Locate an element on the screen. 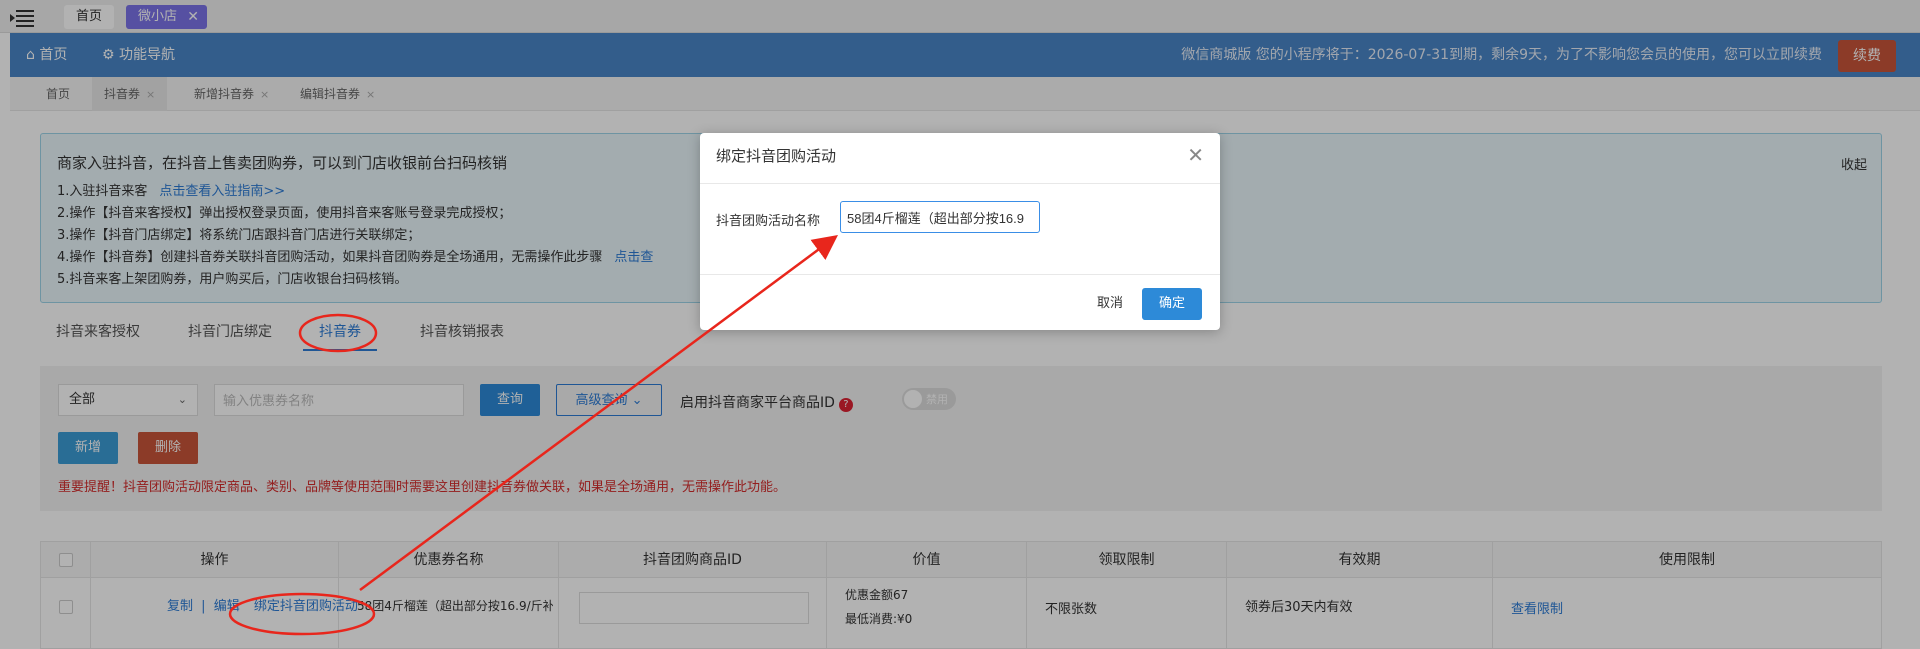 The width and height of the screenshot is (1920, 649). activity-name-input is located at coordinates (940, 217).